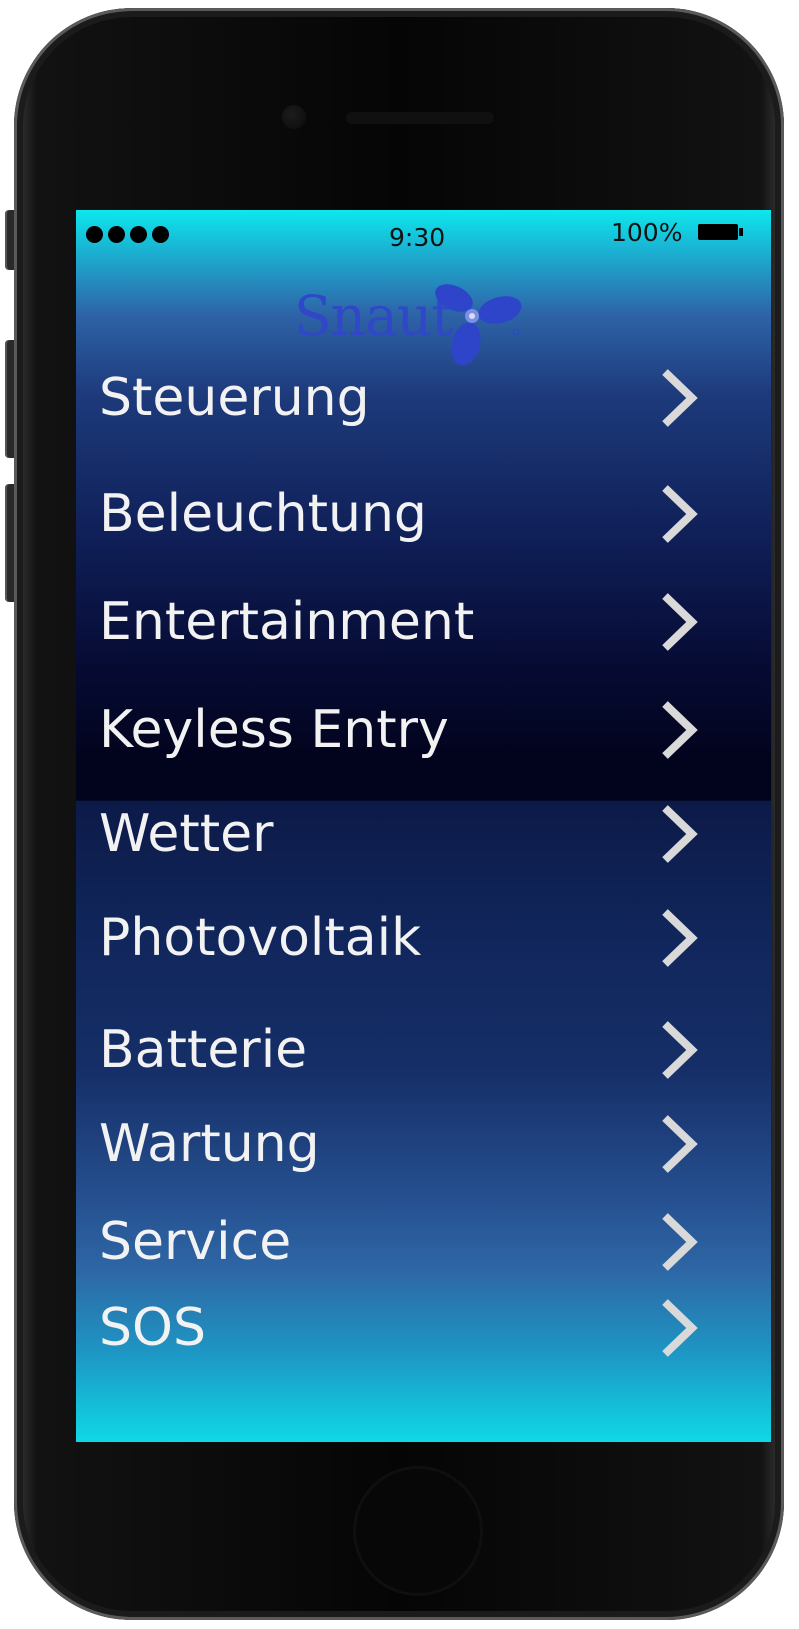 The image size is (799, 1629). What do you see at coordinates (423, 1050) in the screenshot?
I see `menu-item-batterie: Batterie` at bounding box center [423, 1050].